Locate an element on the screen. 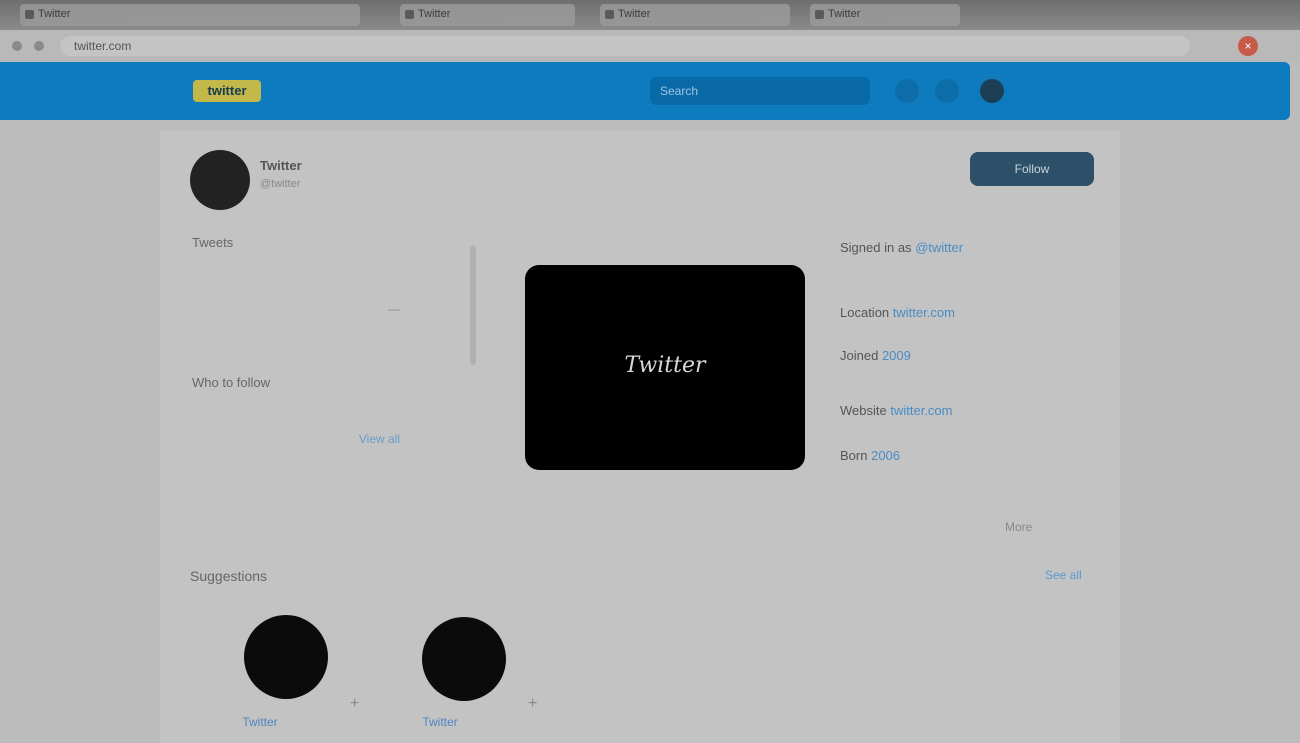 This screenshot has height=743, width=1300. info-text: Joined is located at coordinates (859, 355).